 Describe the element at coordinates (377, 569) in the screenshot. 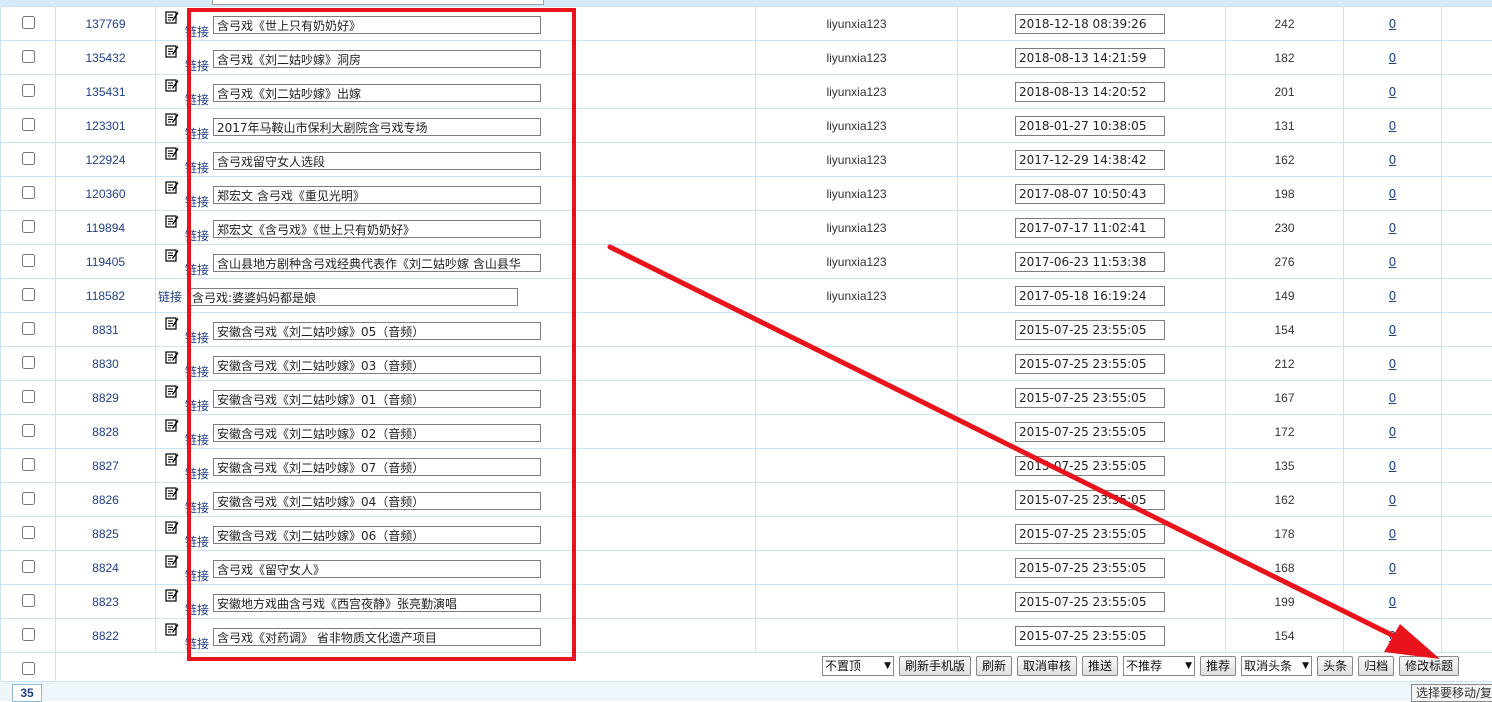

I see `title-input: 含弓戏《留守女人》` at that location.